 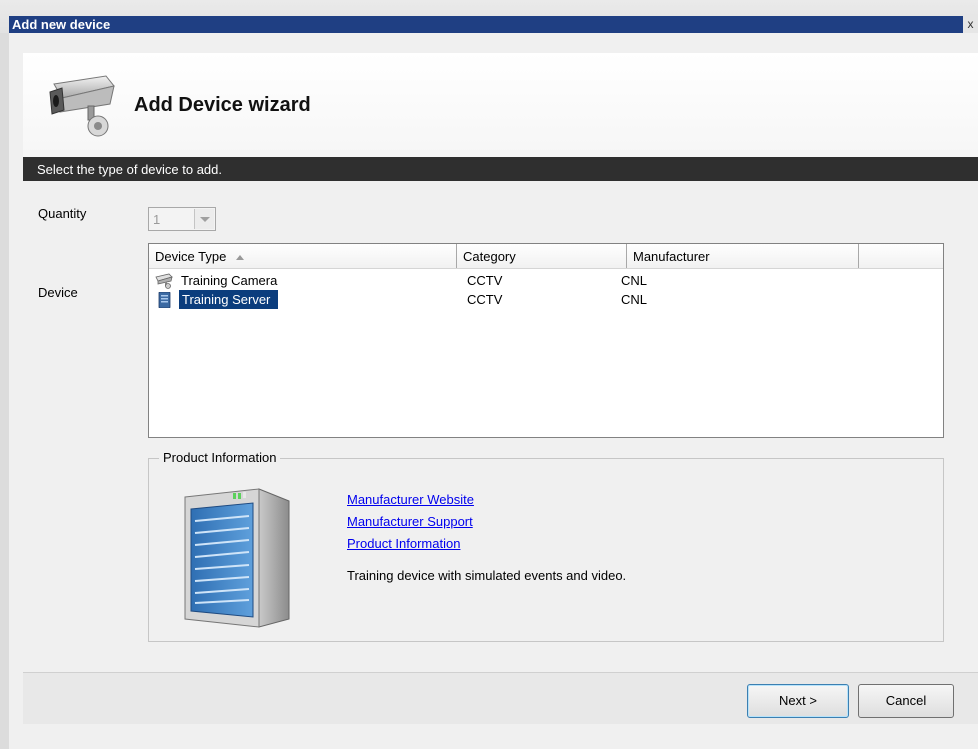 I want to click on device-label: Device, so click(x=58, y=292).